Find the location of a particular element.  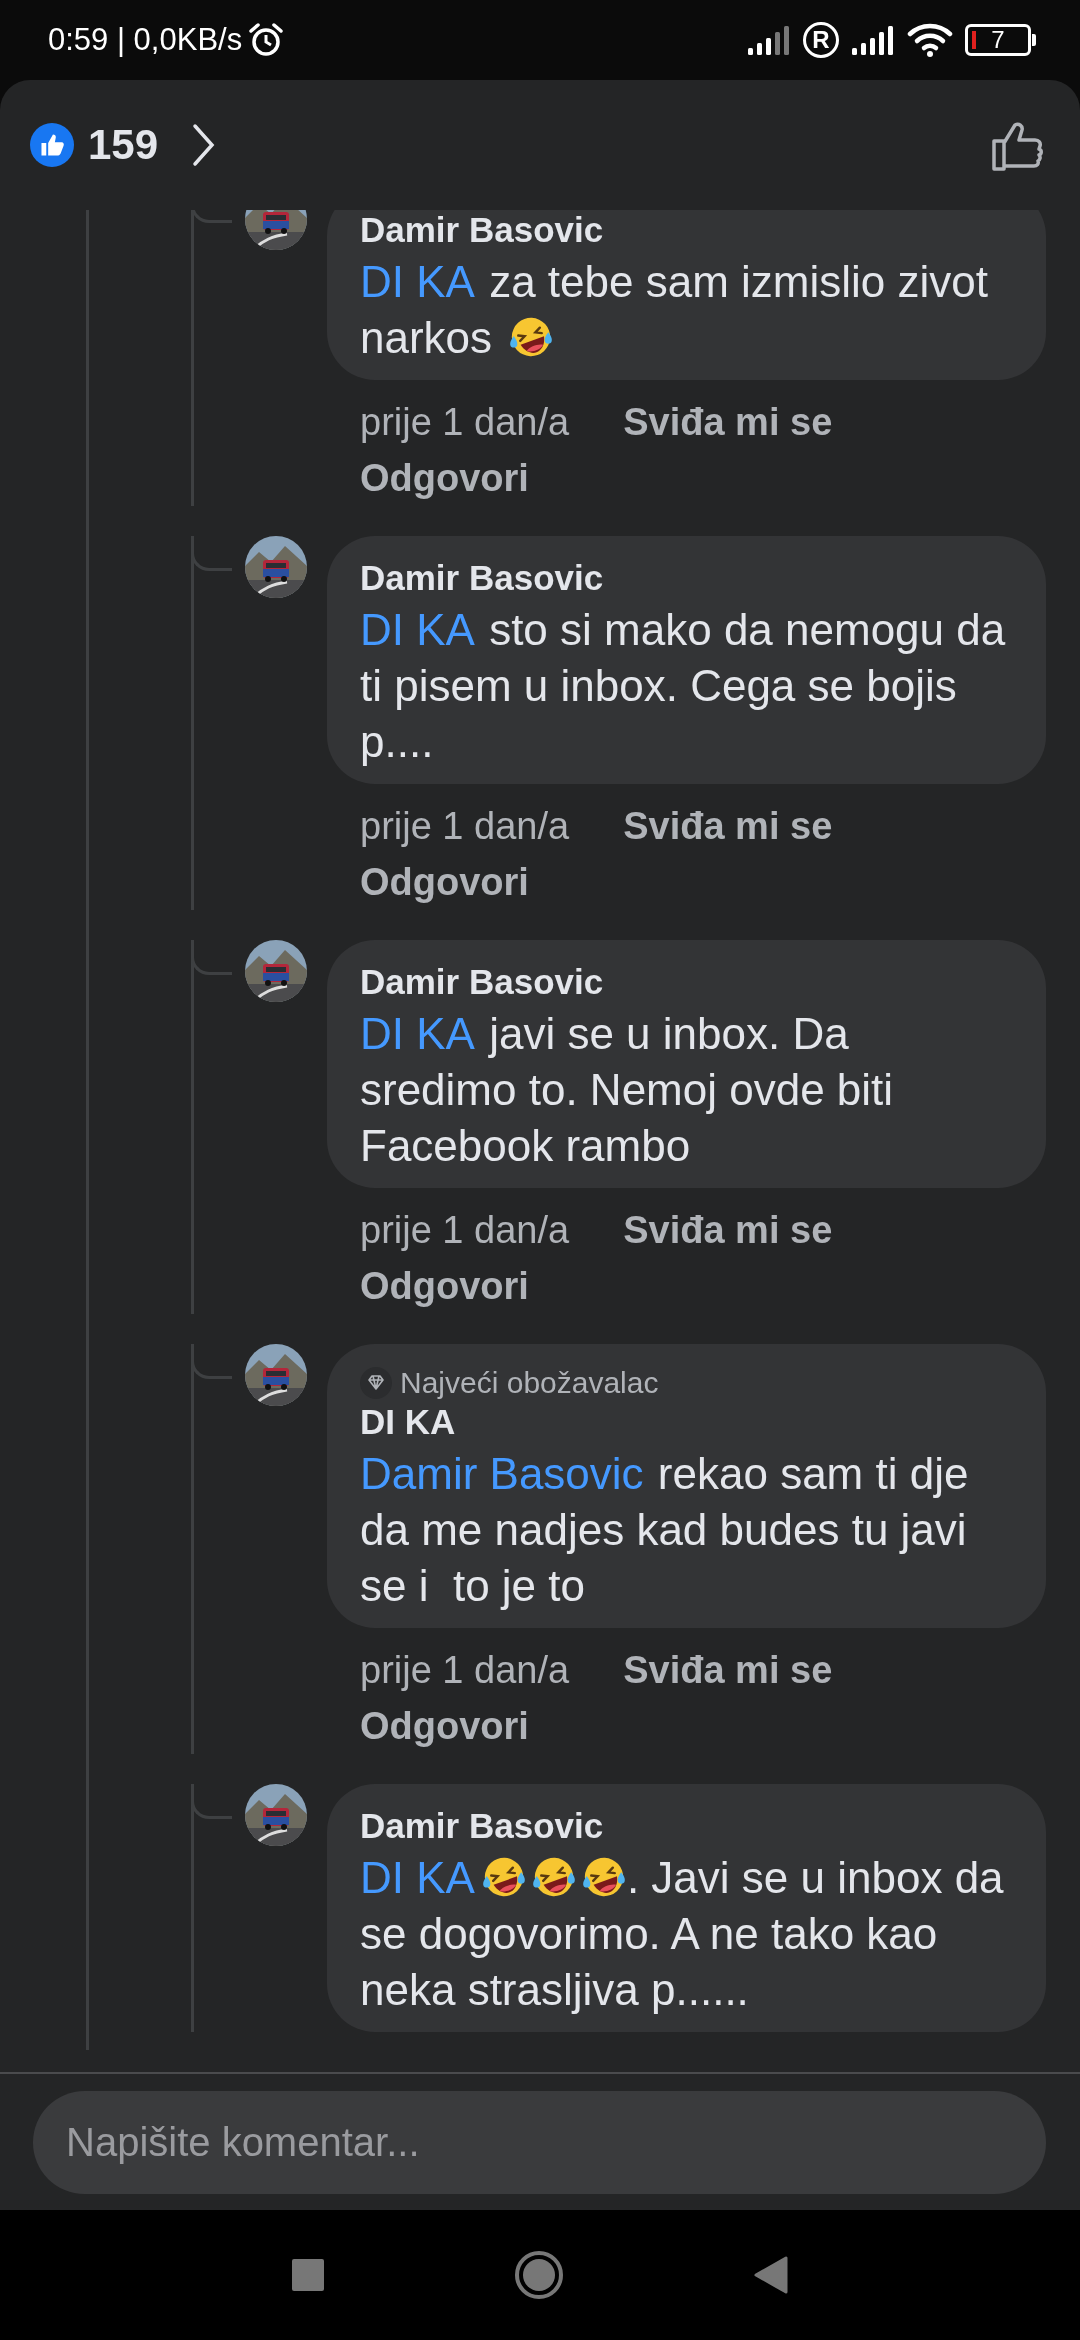

fan-badge-label: Najveći obožavalac is located at coordinates (529, 1383).